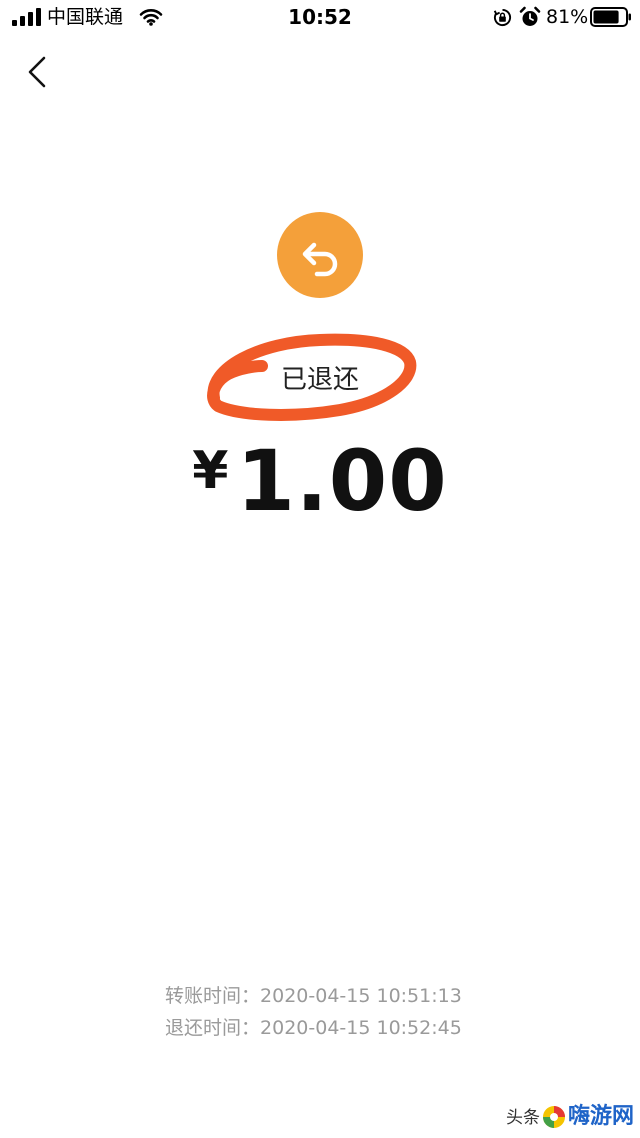 This screenshot has width=640, height=1138. What do you see at coordinates (554, 1117) in the screenshot?
I see `watermark-logo-icon` at bounding box center [554, 1117].